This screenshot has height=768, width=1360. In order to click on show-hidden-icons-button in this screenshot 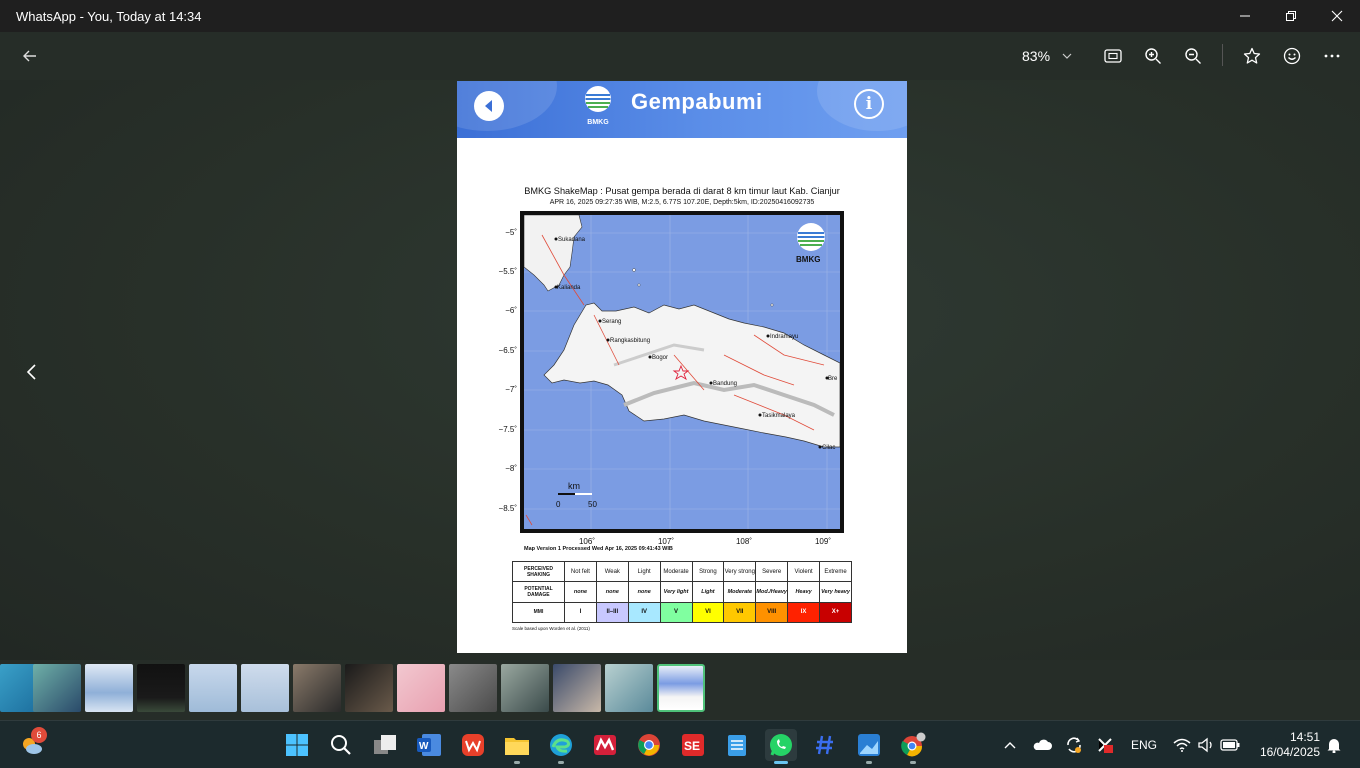, I will do `click(1010, 745)`.